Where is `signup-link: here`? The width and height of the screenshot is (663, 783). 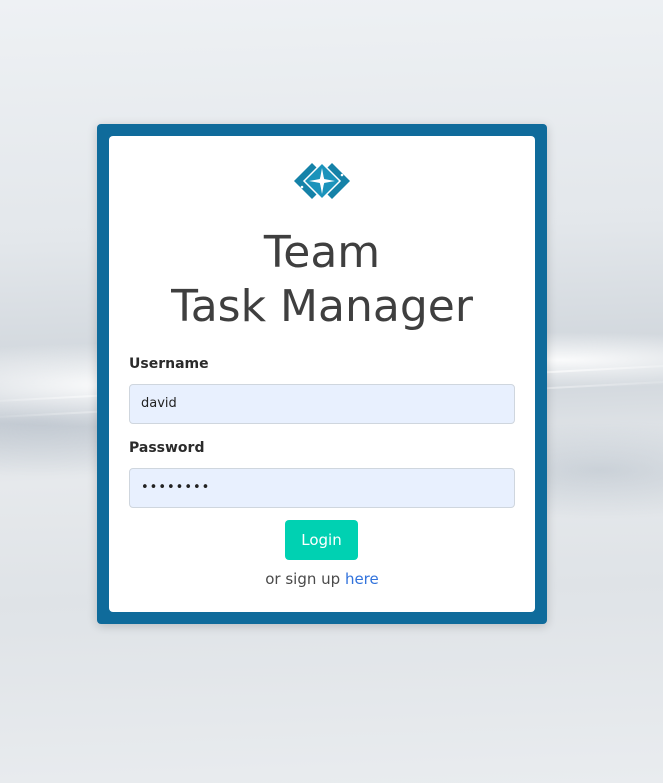
signup-link: here is located at coordinates (362, 579).